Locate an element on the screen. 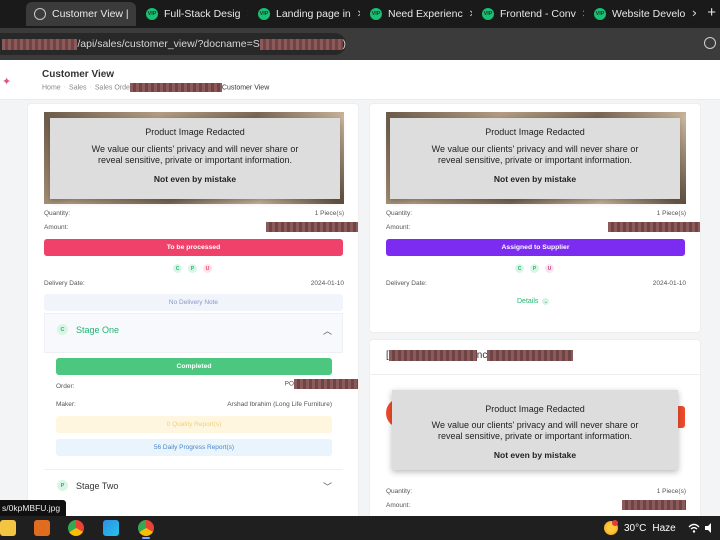 The width and height of the screenshot is (720, 540). globe-icon is located at coordinates (40, 14).